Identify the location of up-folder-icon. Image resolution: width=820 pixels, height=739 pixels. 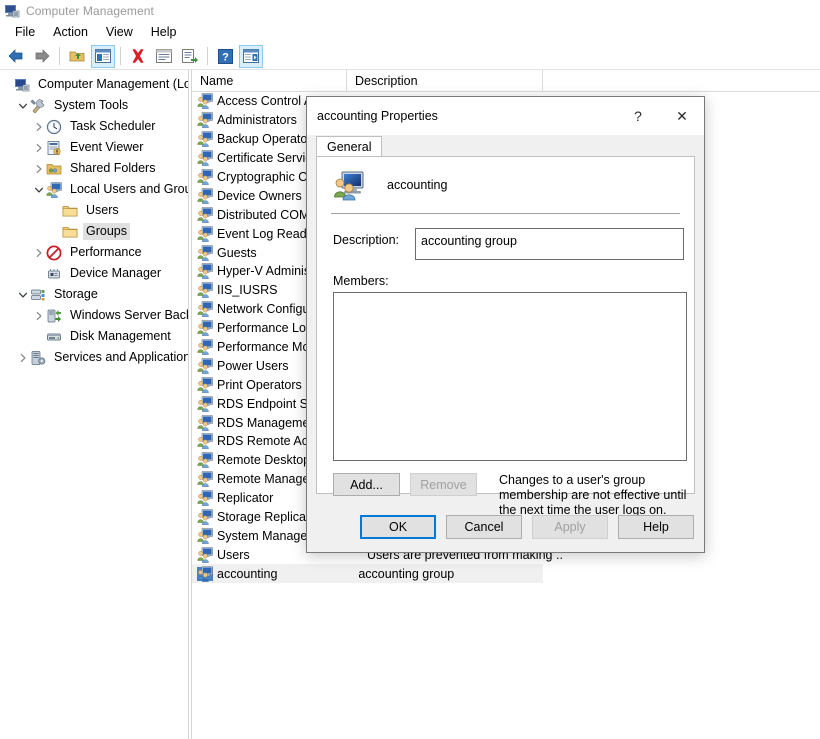
(77, 56).